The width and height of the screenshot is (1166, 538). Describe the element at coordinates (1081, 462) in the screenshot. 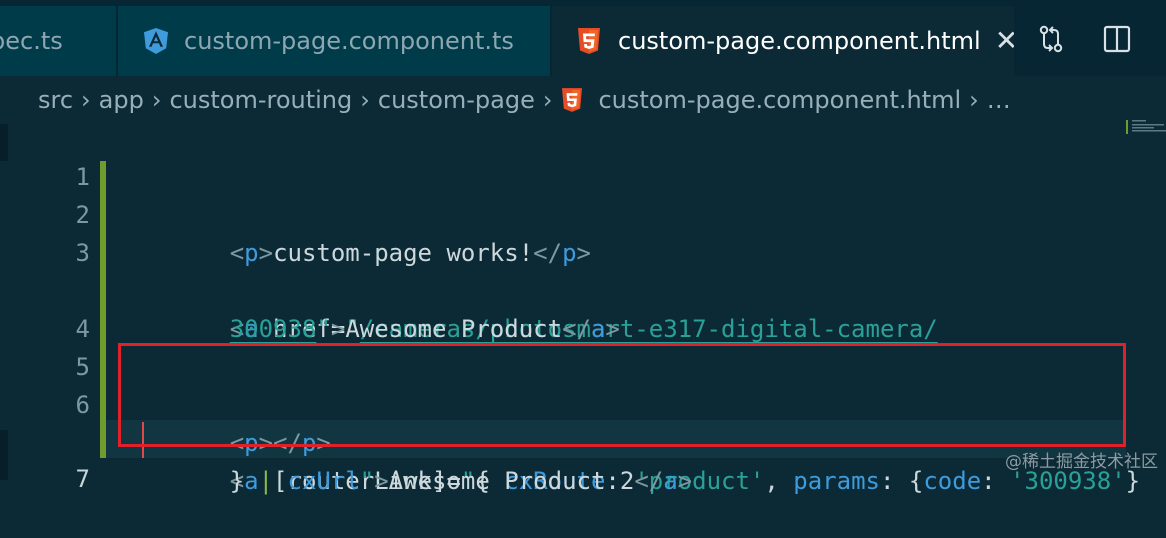

I see `watermark: @稀土掘金技术社区` at that location.